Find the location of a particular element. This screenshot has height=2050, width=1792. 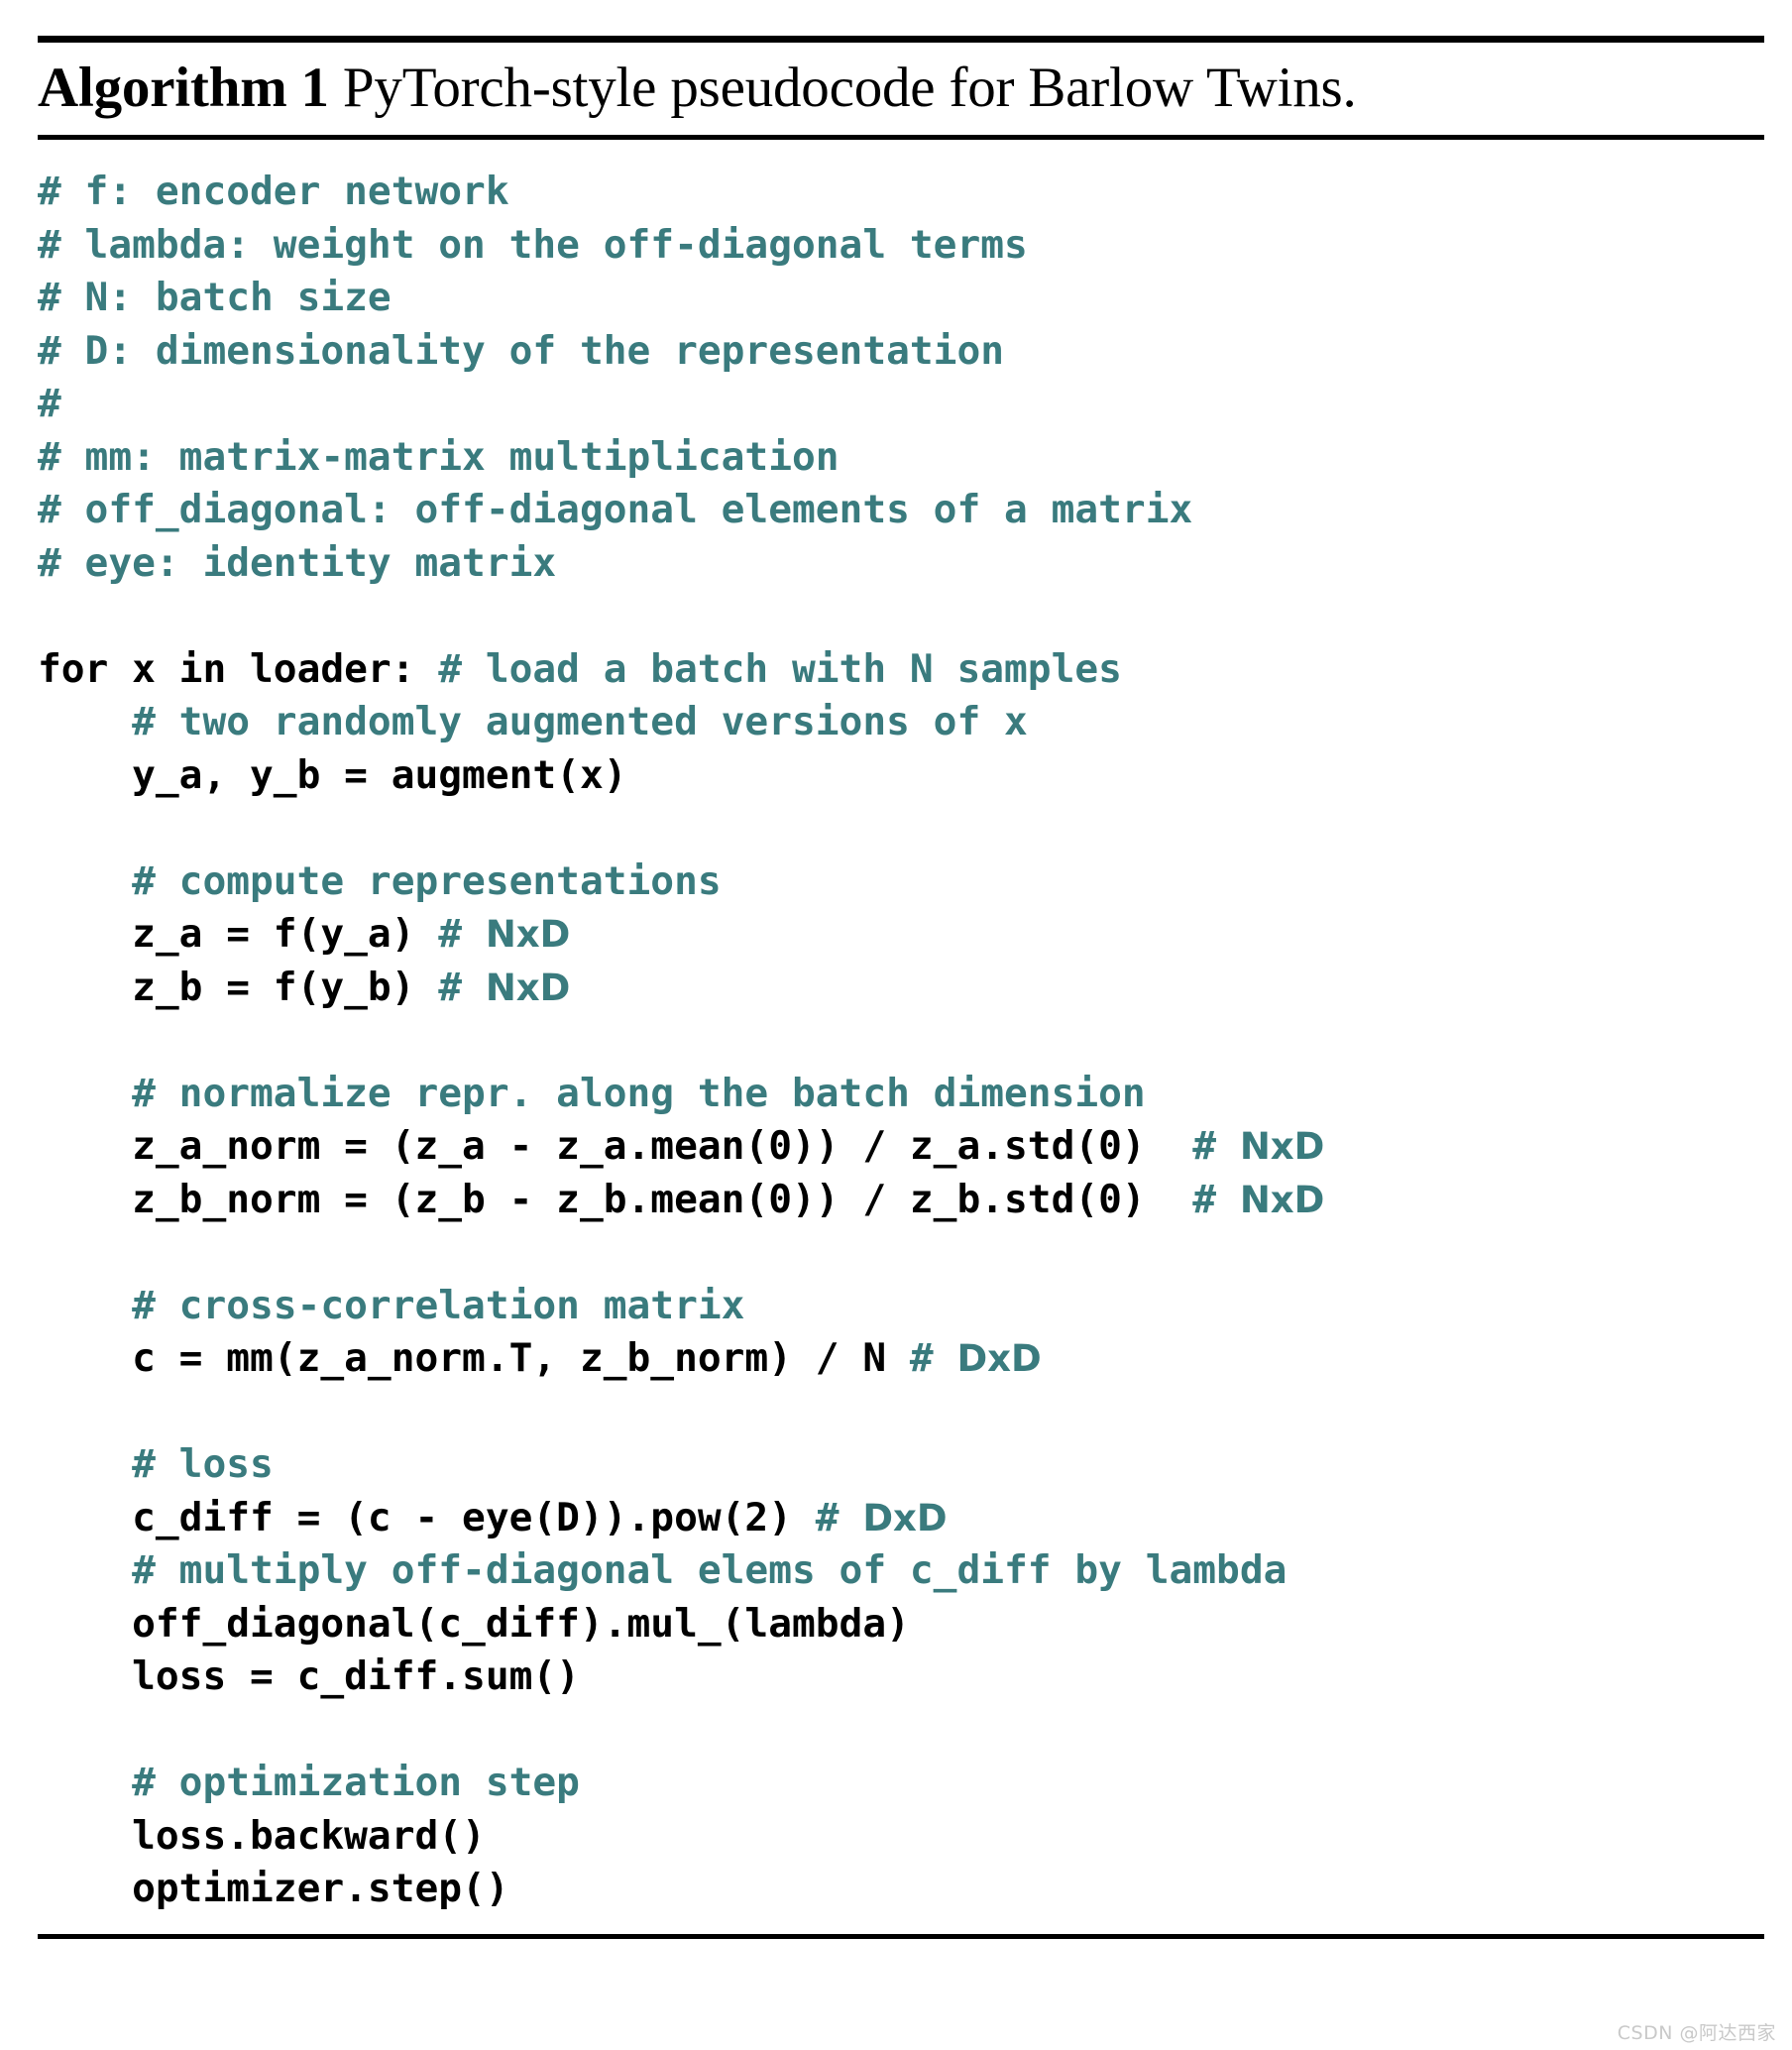

algorithm-number-label: Algorithm 1 is located at coordinates (183, 88).